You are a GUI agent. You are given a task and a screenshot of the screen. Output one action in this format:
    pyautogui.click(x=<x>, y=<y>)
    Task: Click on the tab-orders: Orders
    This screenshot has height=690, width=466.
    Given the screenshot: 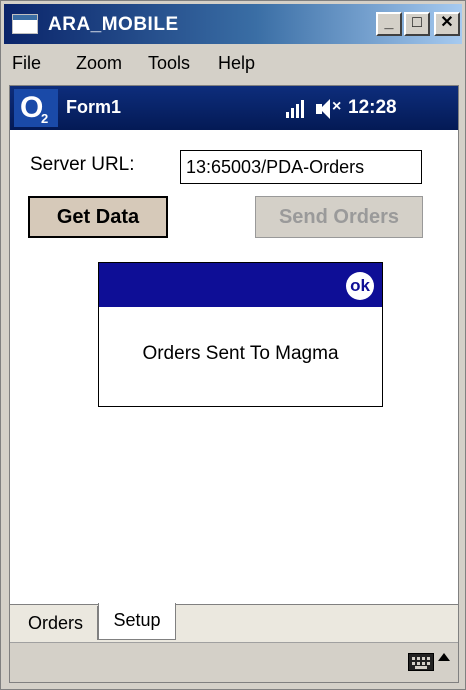 What is the action you would take?
    pyautogui.click(x=56, y=623)
    